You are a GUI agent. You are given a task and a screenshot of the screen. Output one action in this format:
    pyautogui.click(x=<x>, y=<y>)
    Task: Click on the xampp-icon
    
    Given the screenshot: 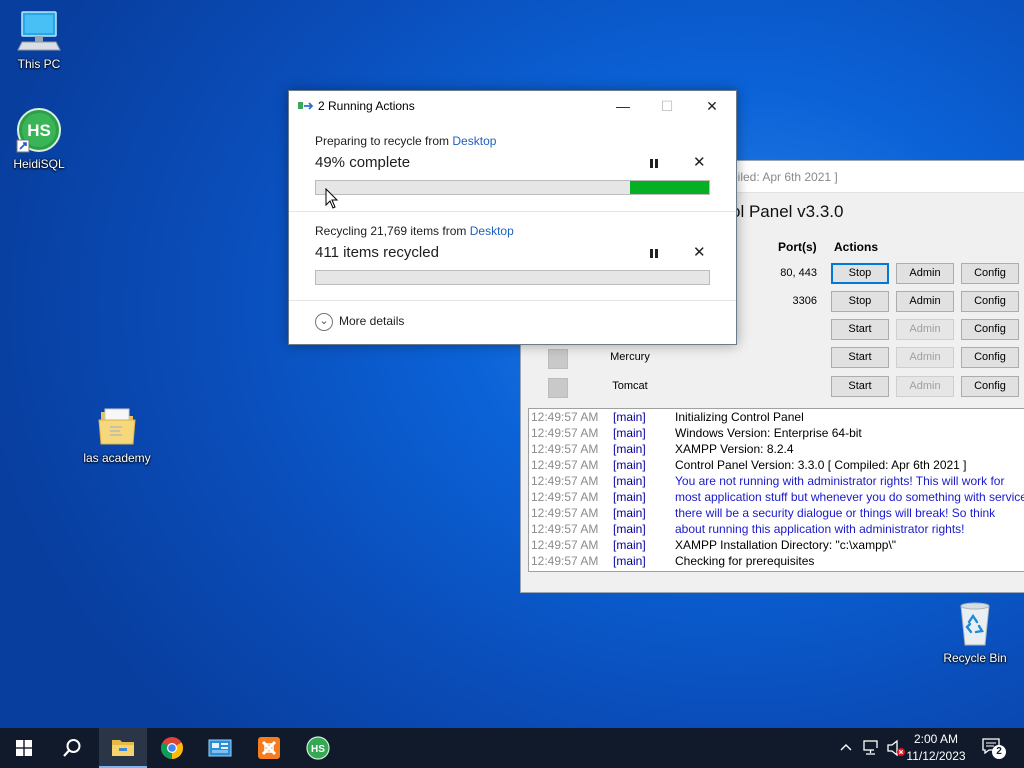 What is the action you would take?
    pyautogui.click(x=269, y=748)
    